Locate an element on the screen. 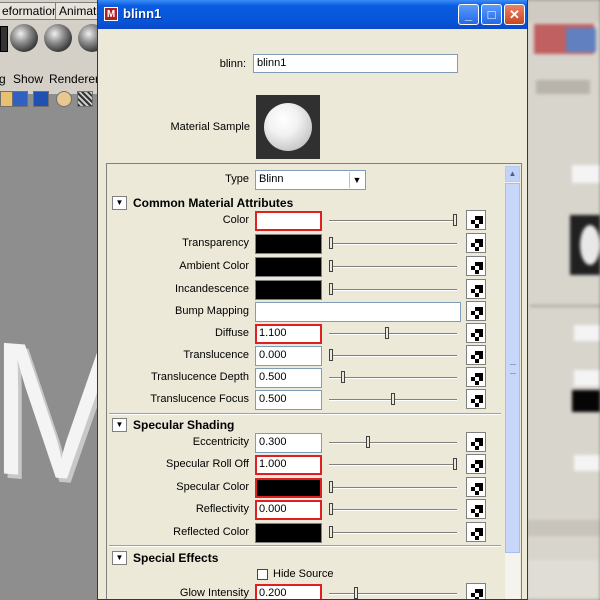 The width and height of the screenshot is (600, 600). specular-color-swatch is located at coordinates (288, 488).